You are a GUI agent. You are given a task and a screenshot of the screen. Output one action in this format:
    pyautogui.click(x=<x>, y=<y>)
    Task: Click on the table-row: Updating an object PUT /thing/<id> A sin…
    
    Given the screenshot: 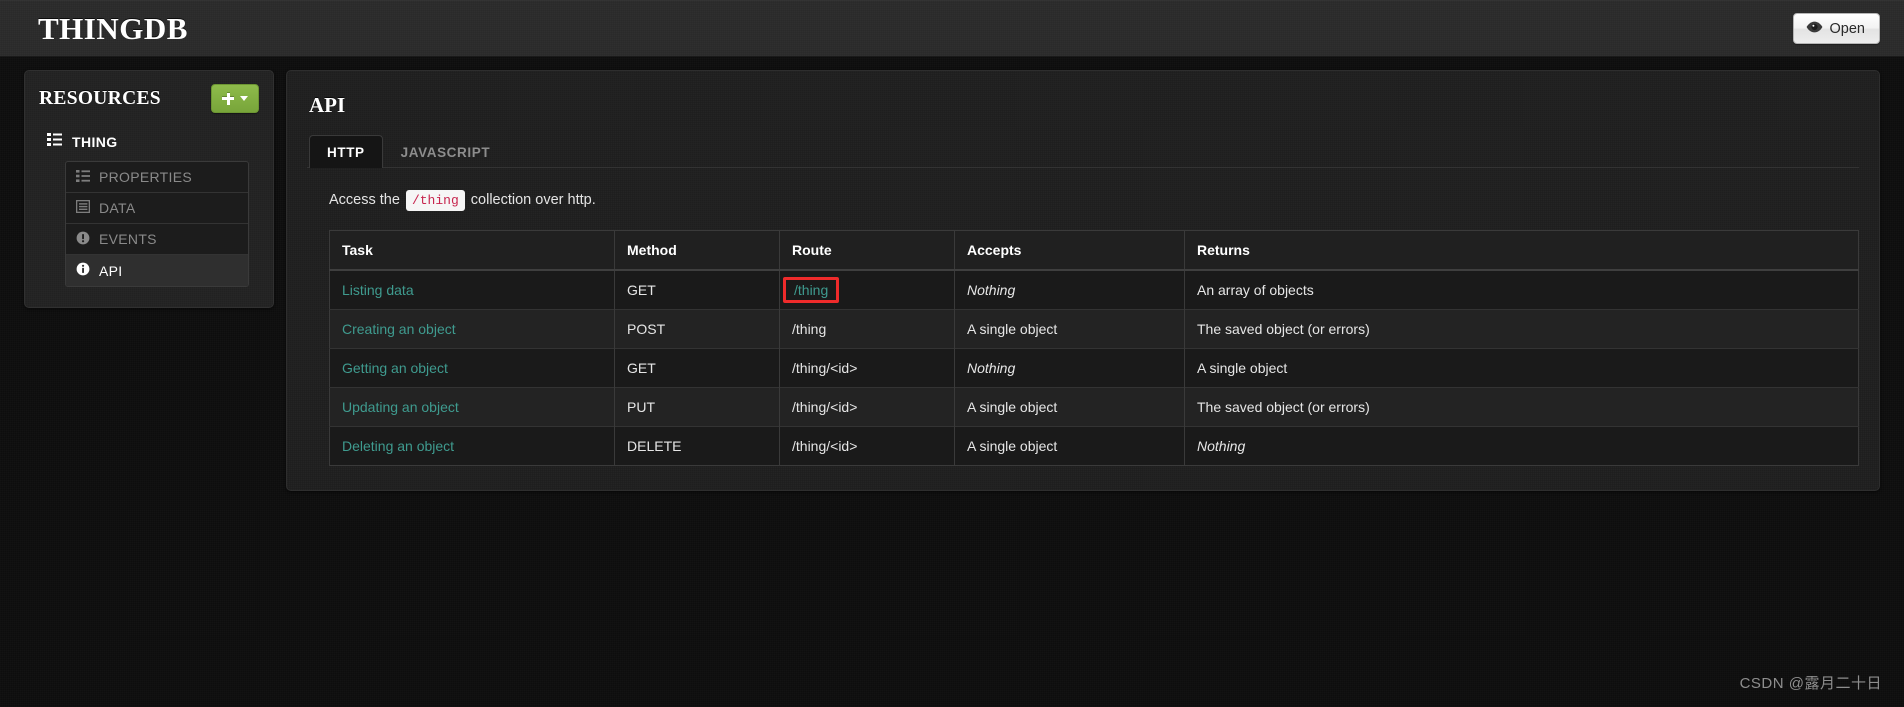 What is the action you would take?
    pyautogui.click(x=1094, y=407)
    